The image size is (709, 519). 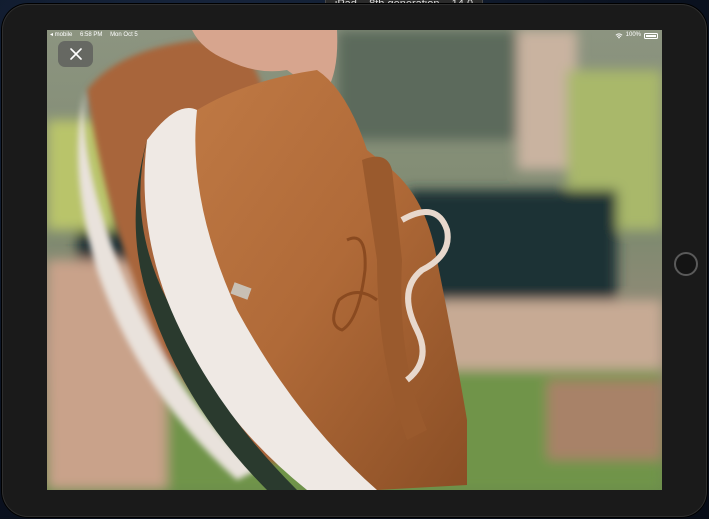 I want to click on close-icon, so click(x=75, y=54).